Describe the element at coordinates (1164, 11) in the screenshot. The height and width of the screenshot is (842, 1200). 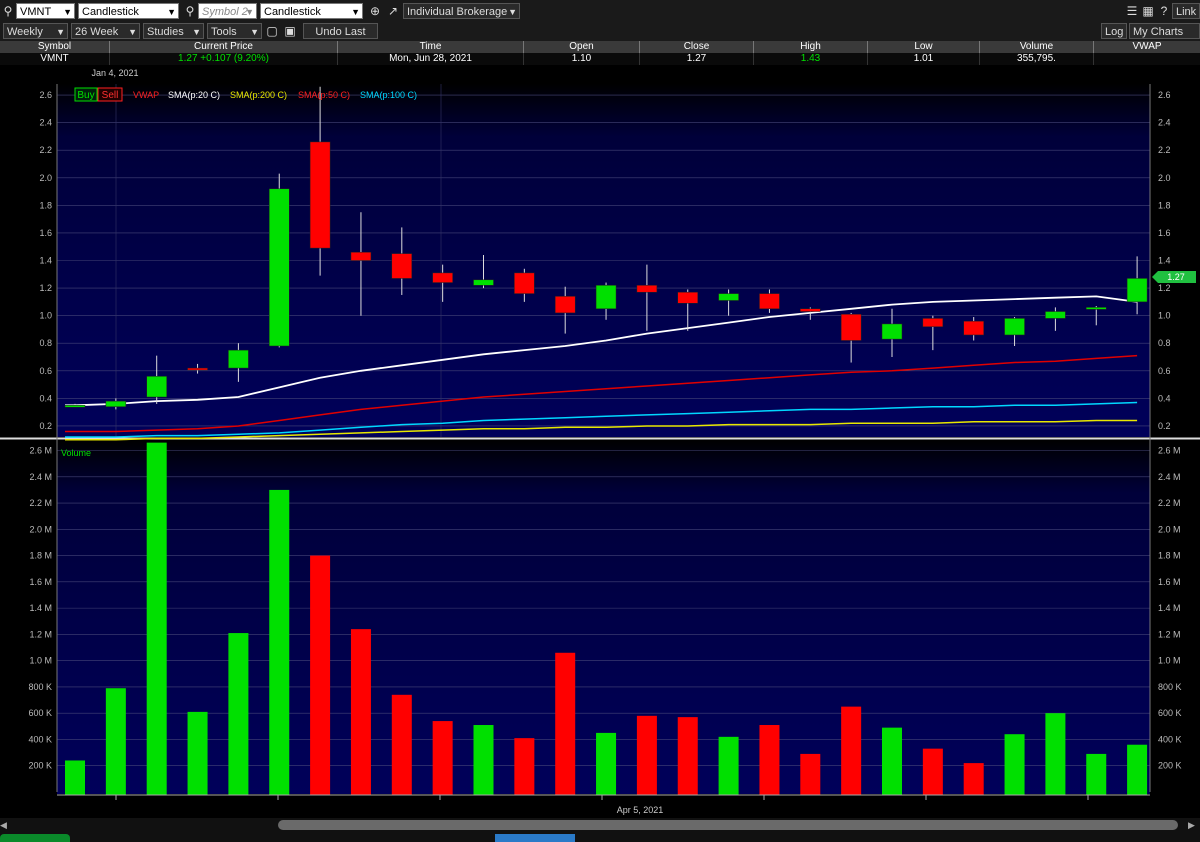
I see `help-icon: ?` at that location.